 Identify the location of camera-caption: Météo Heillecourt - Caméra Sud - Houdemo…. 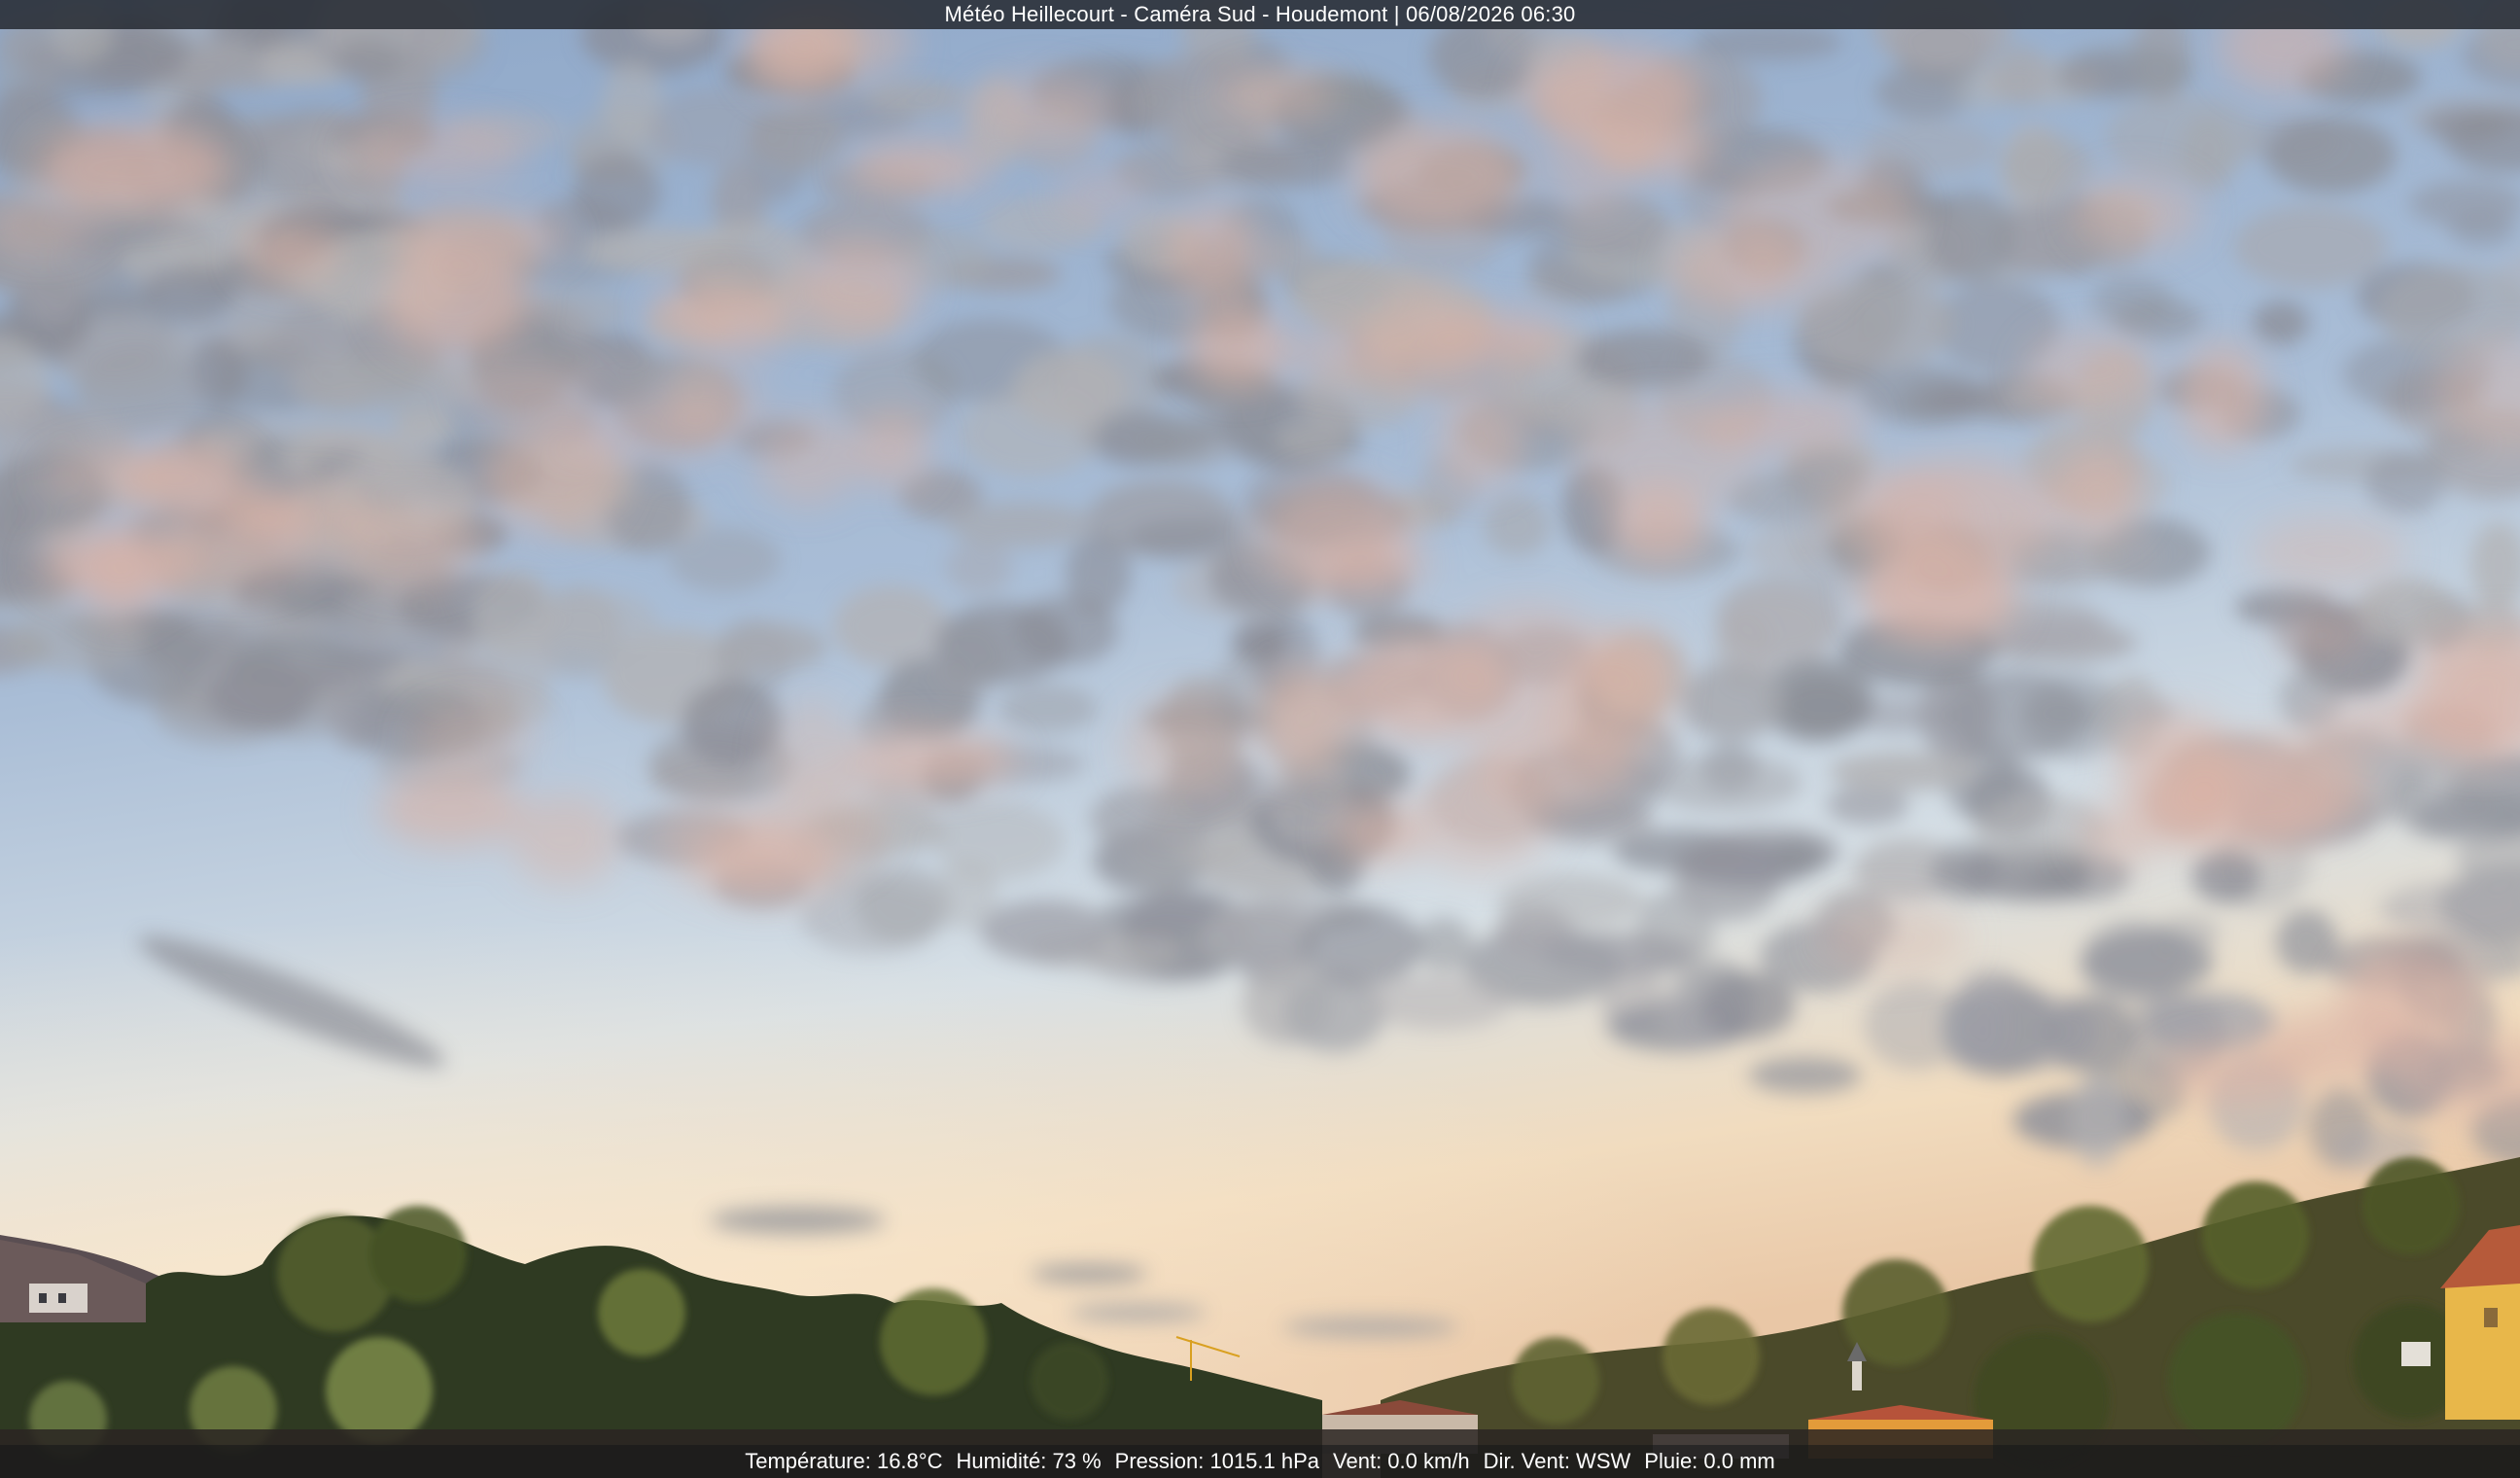
(1260, 14).